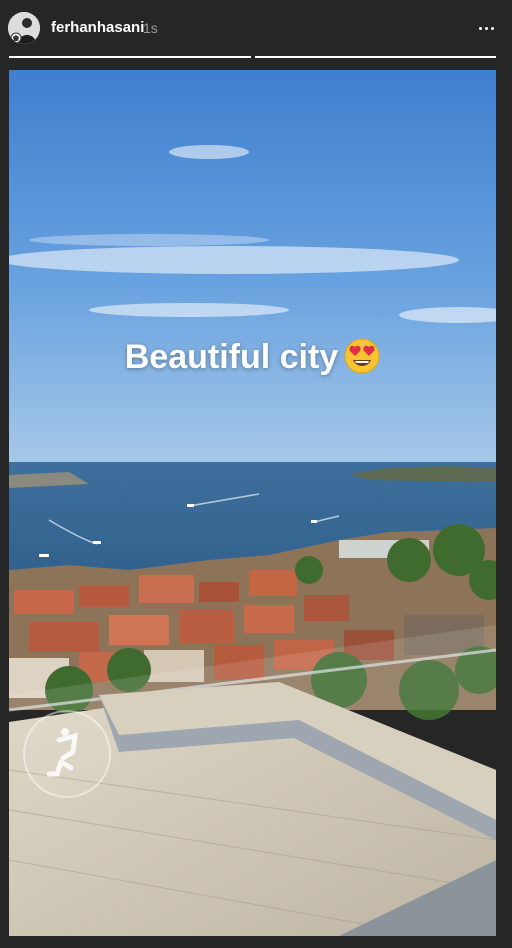 The image size is (512, 948). Describe the element at coordinates (256, 28) in the screenshot. I see `story-header: ferhanhasani 1s` at that location.